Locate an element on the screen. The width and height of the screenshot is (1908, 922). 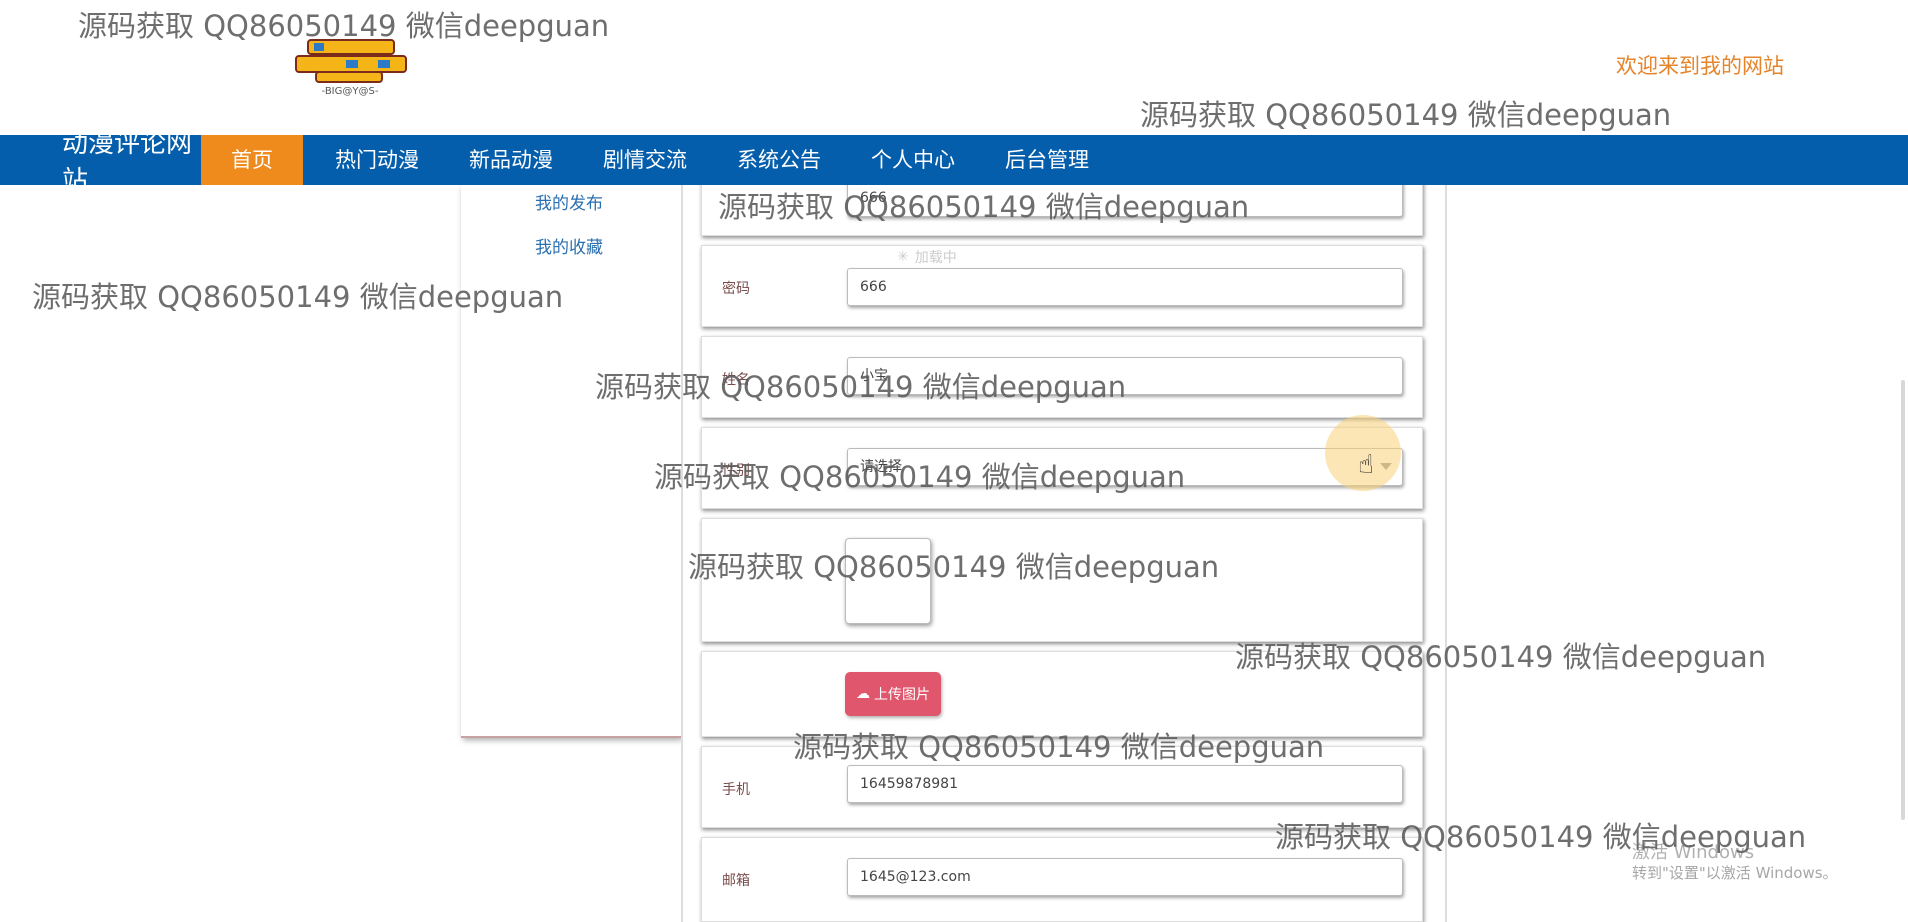
nav-admin-top: 后台管理 is located at coordinates (1047, 160).